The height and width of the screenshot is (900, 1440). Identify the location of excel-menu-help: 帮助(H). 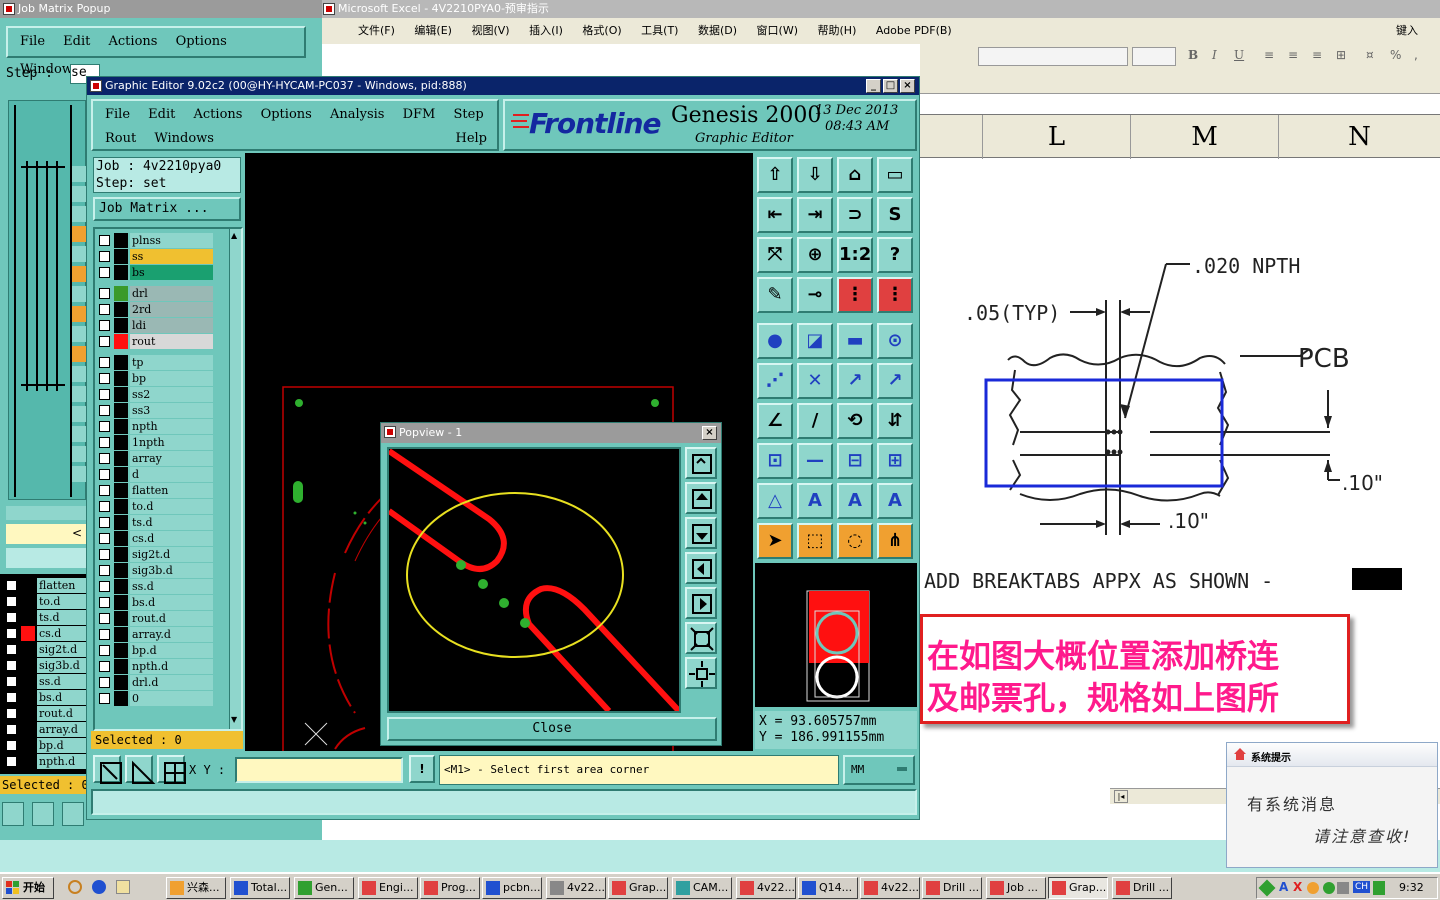
(837, 30).